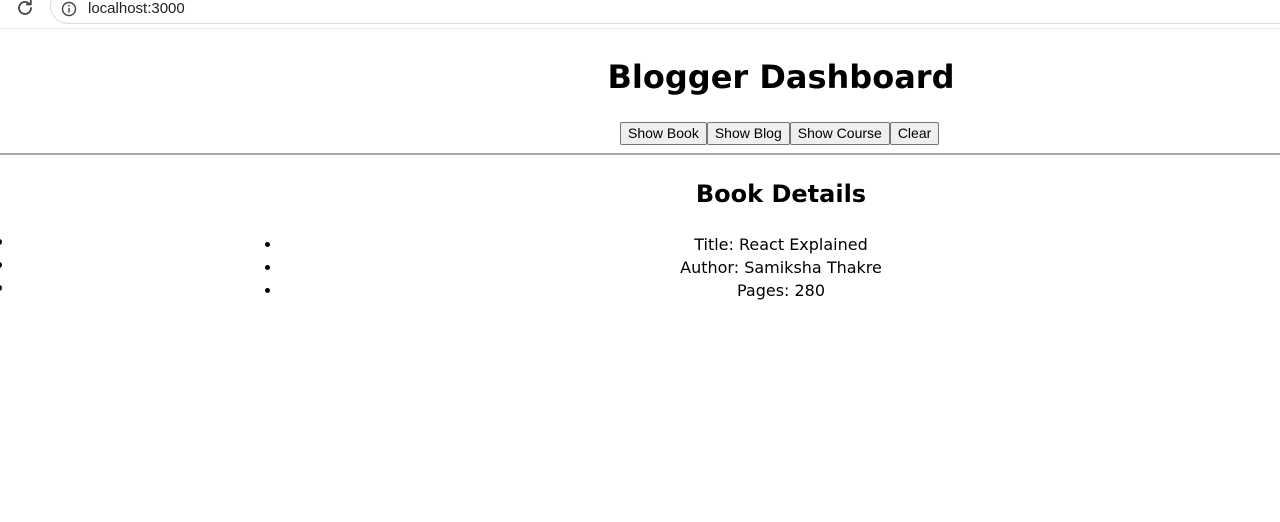  What do you see at coordinates (748, 133) in the screenshot?
I see `show-blog-button: Show Blog` at bounding box center [748, 133].